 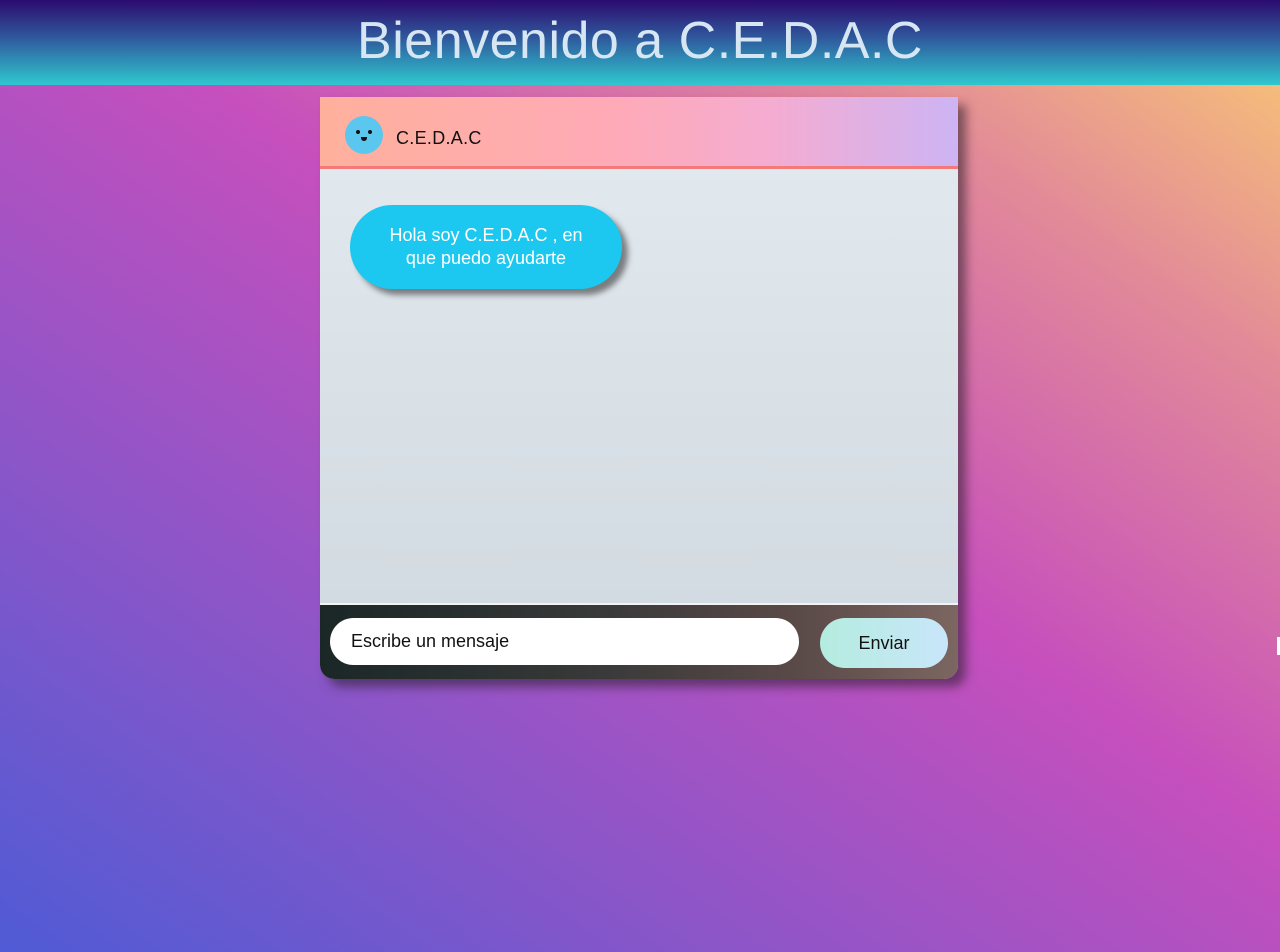 I want to click on bot-name: C.E.D.A.C, so click(x=439, y=138).